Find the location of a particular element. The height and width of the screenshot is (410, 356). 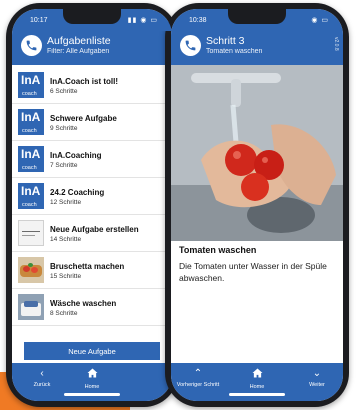

list-item: InA coach 24.2 Coaching 12 Schritte is located at coordinates (92, 196).